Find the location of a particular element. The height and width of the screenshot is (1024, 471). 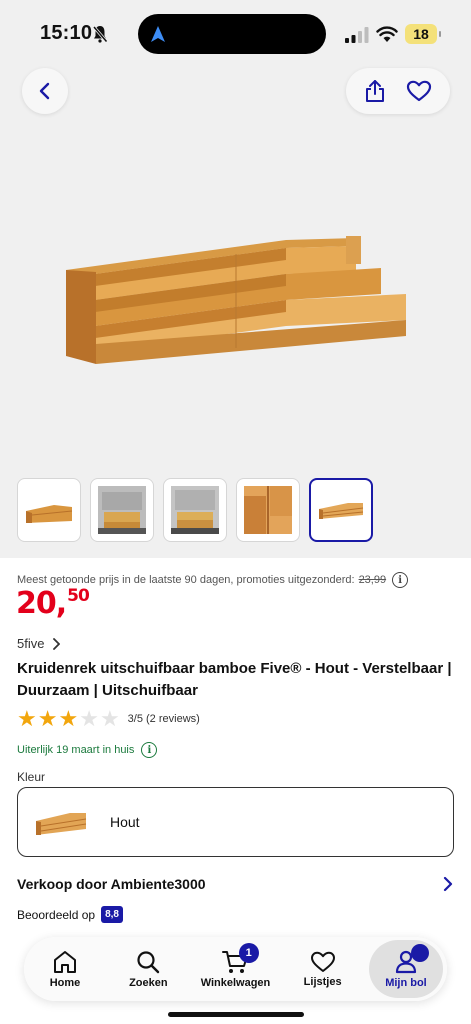

color-swatch-image is located at coordinates (61, 824).